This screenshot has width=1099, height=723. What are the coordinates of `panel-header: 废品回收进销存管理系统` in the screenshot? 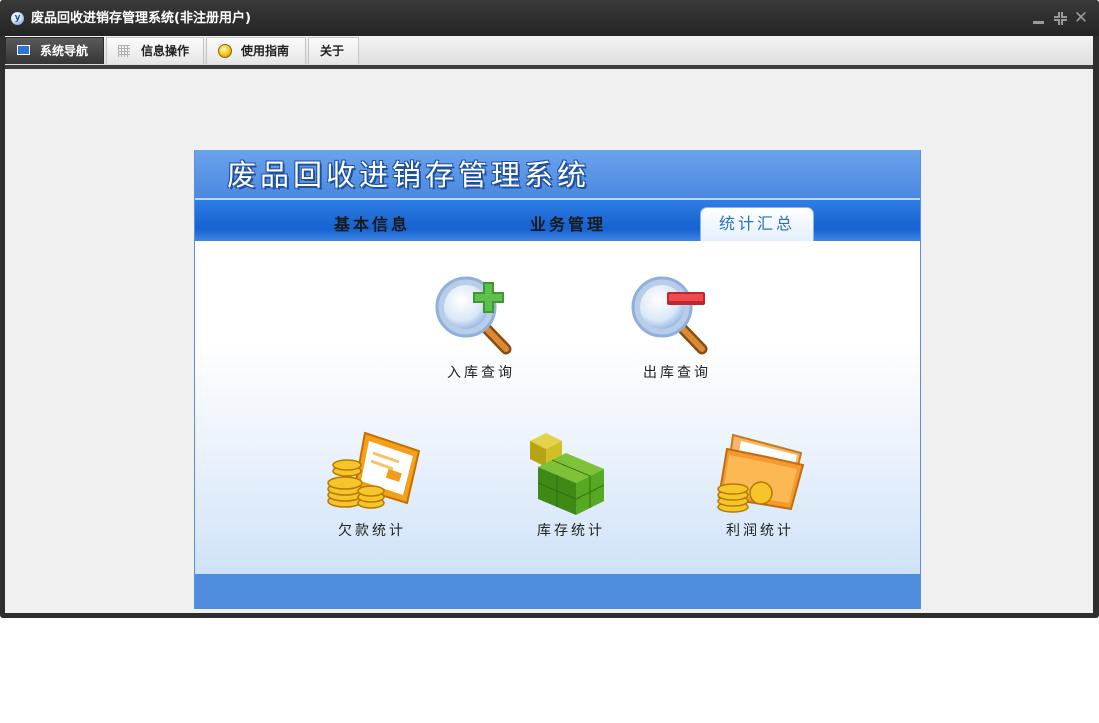 It's located at (557, 174).